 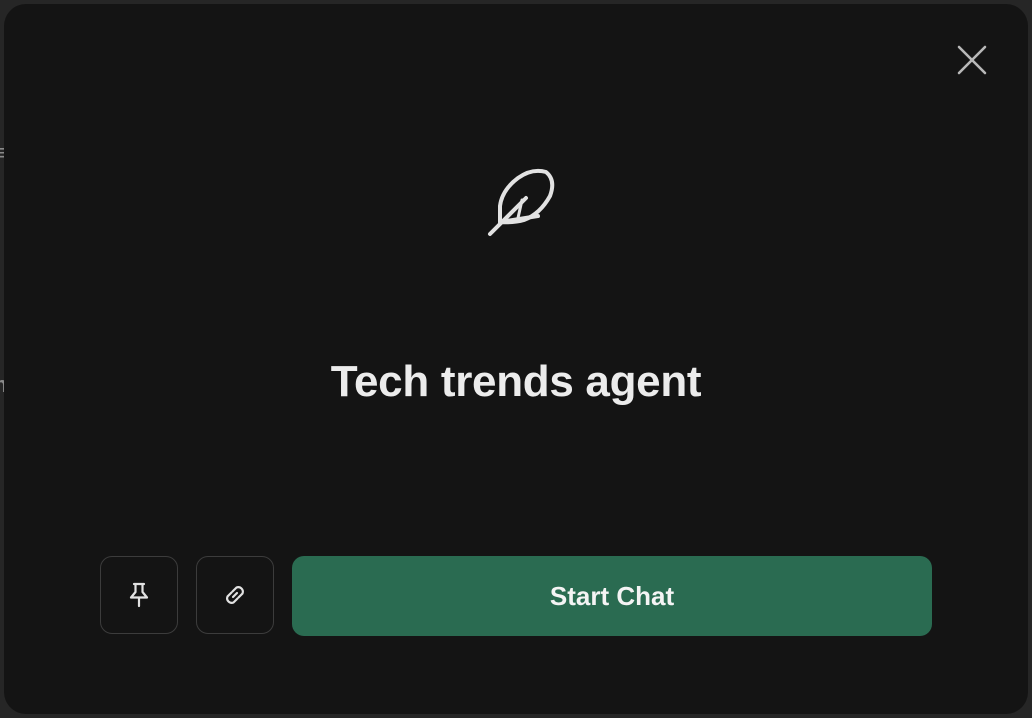 I want to click on start-chat-button: Start Chat, so click(x=612, y=596).